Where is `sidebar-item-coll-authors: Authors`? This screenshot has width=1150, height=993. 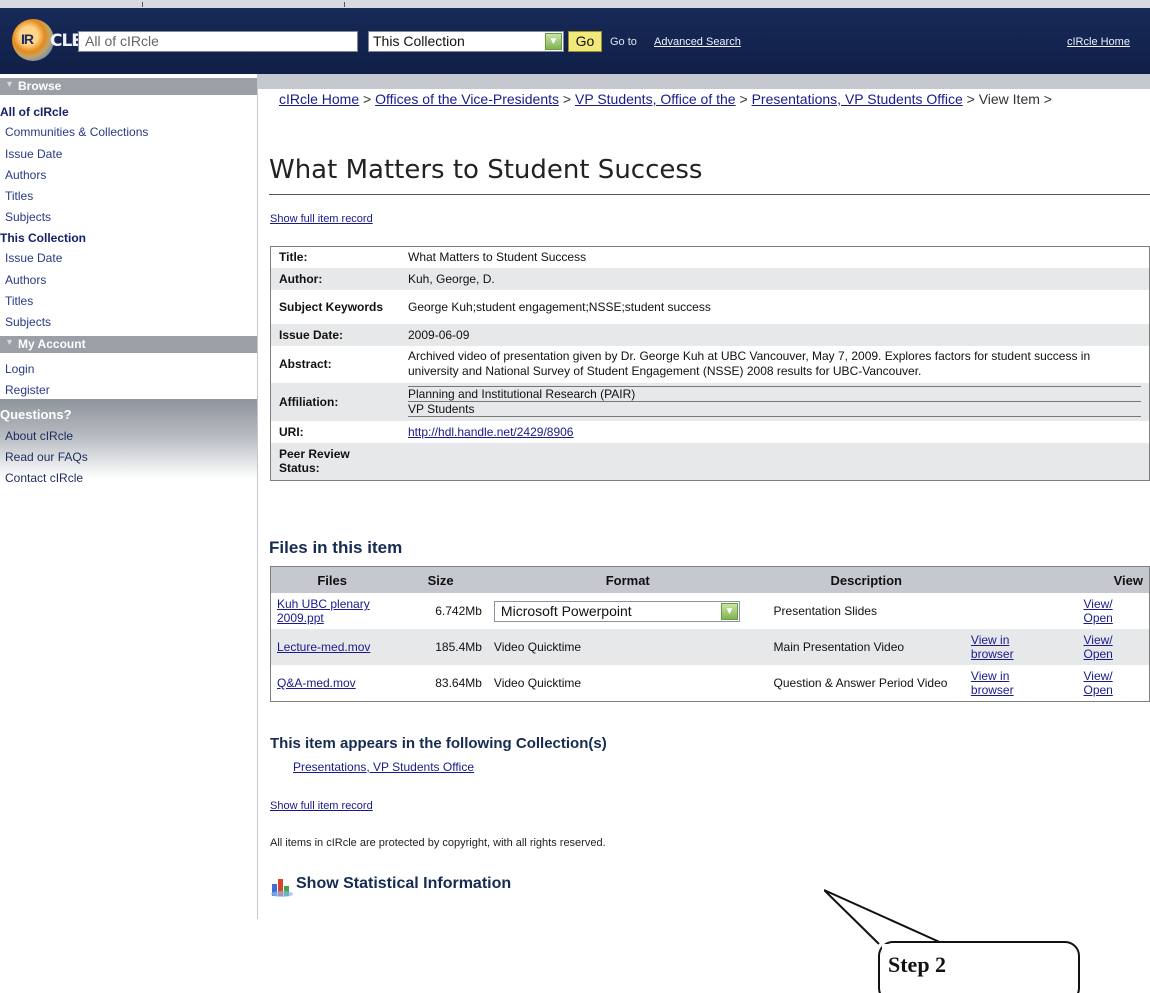
sidebar-item-coll-authors: Authors is located at coordinates (25, 280).